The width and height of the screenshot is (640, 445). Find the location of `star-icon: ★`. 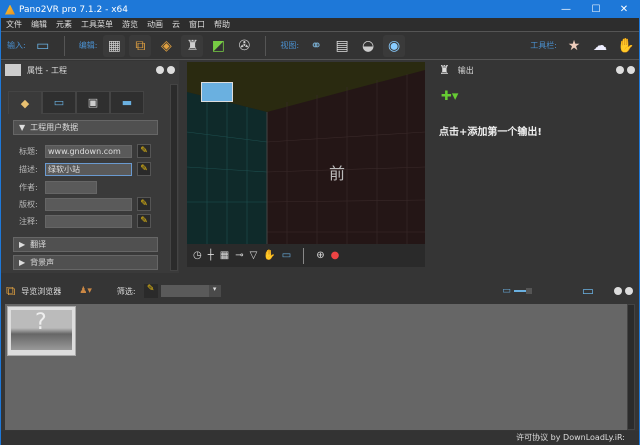

star-icon: ★ is located at coordinates (574, 46).